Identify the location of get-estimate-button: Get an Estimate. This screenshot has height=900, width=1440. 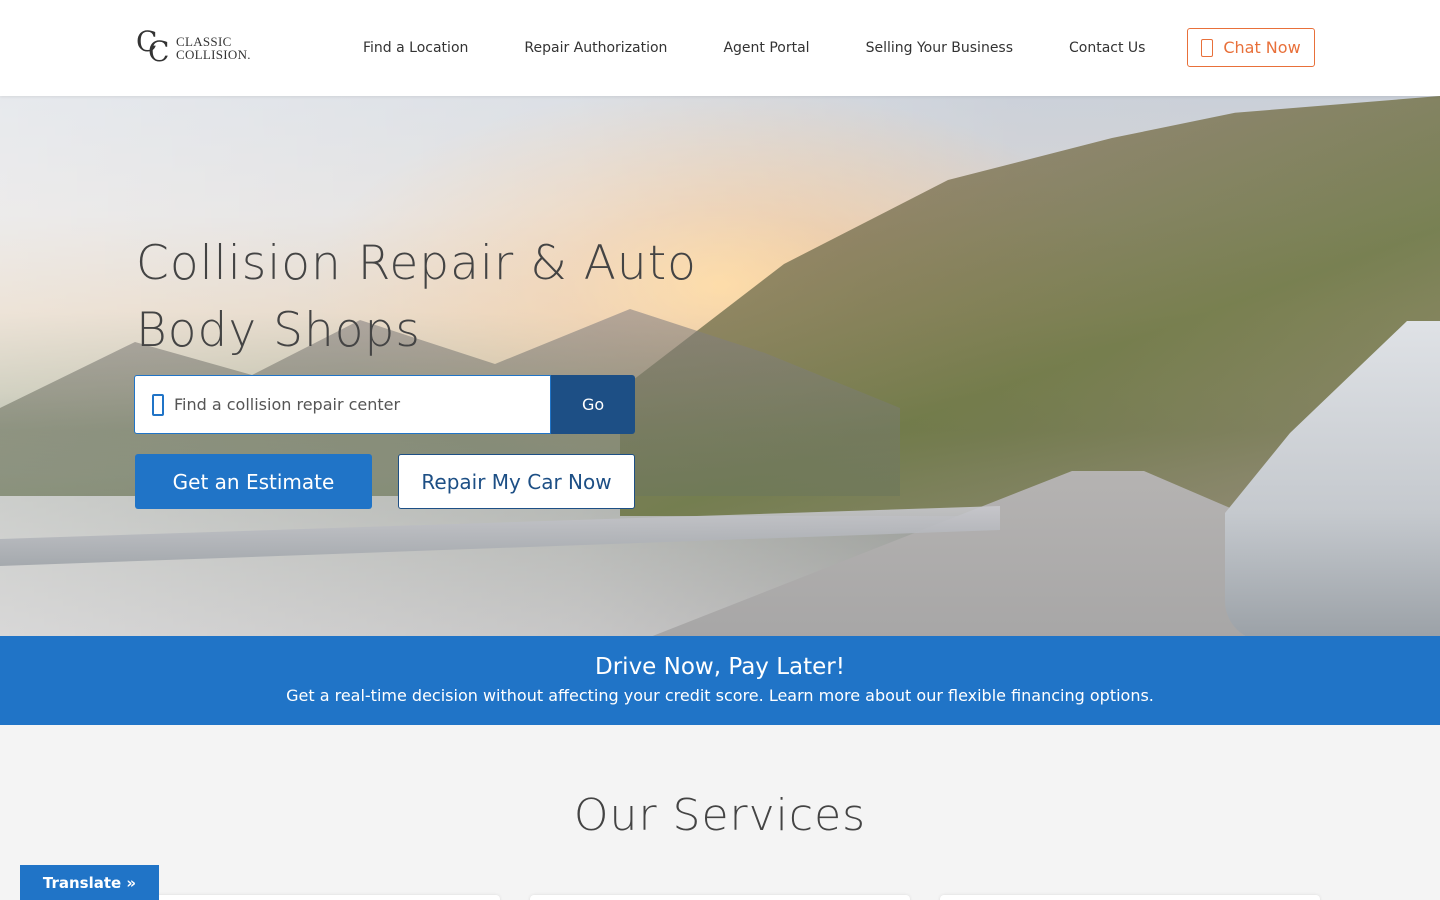
(253, 481).